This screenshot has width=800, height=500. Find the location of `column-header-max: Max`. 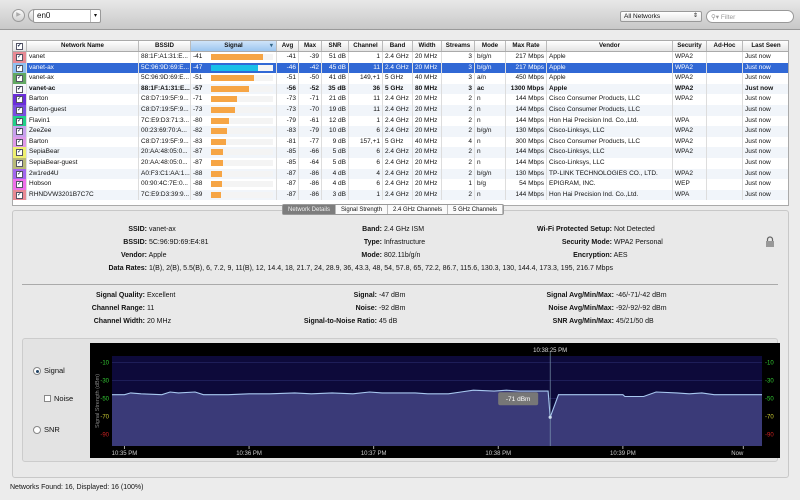

column-header-max: Max is located at coordinates (310, 46).